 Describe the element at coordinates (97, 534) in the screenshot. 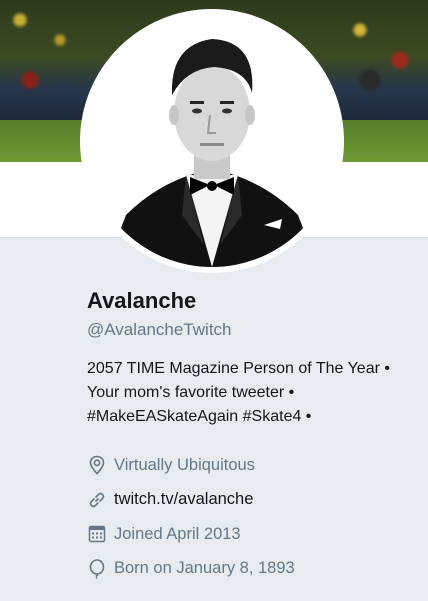

I see `calendar-icon` at that location.